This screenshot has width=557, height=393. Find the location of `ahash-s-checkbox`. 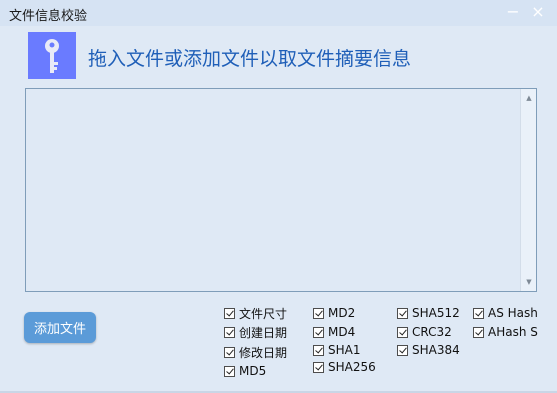

ahash-s-checkbox is located at coordinates (478, 332).